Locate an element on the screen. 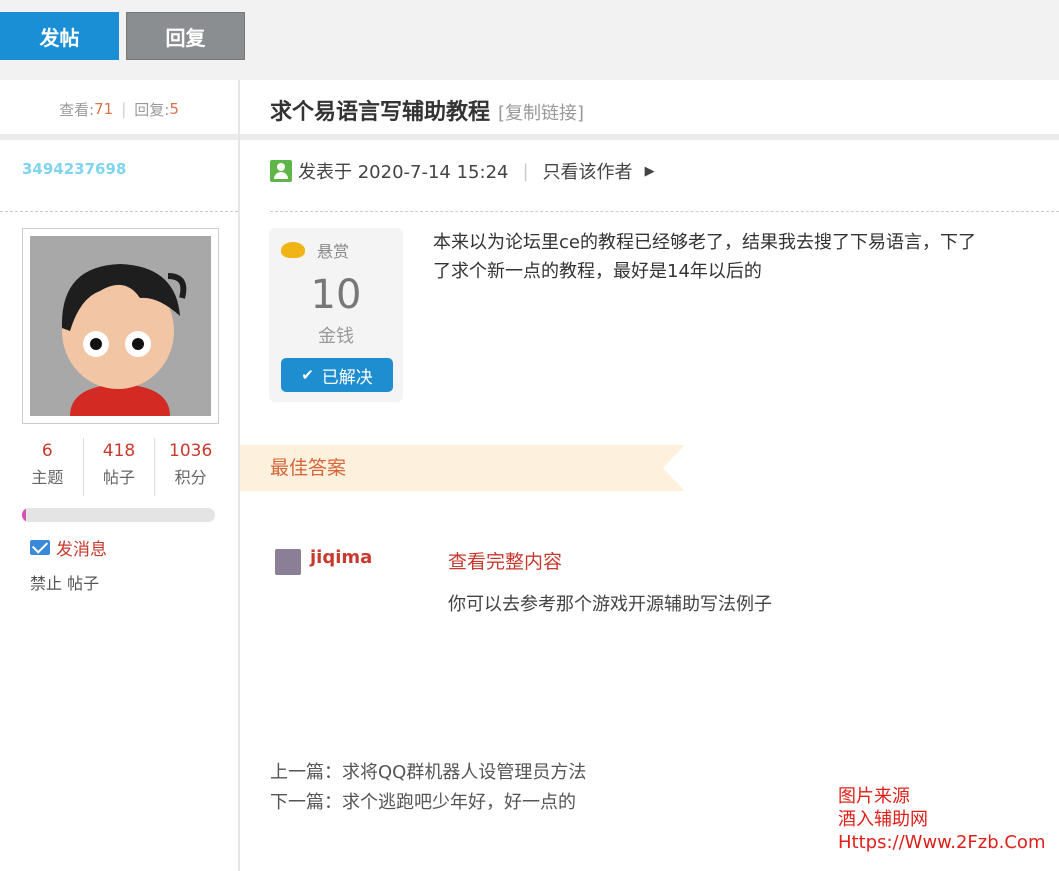 This screenshot has height=871, width=1059. thread-header: 求个易语言写辅助教程 [复制链接] is located at coordinates (427, 110).